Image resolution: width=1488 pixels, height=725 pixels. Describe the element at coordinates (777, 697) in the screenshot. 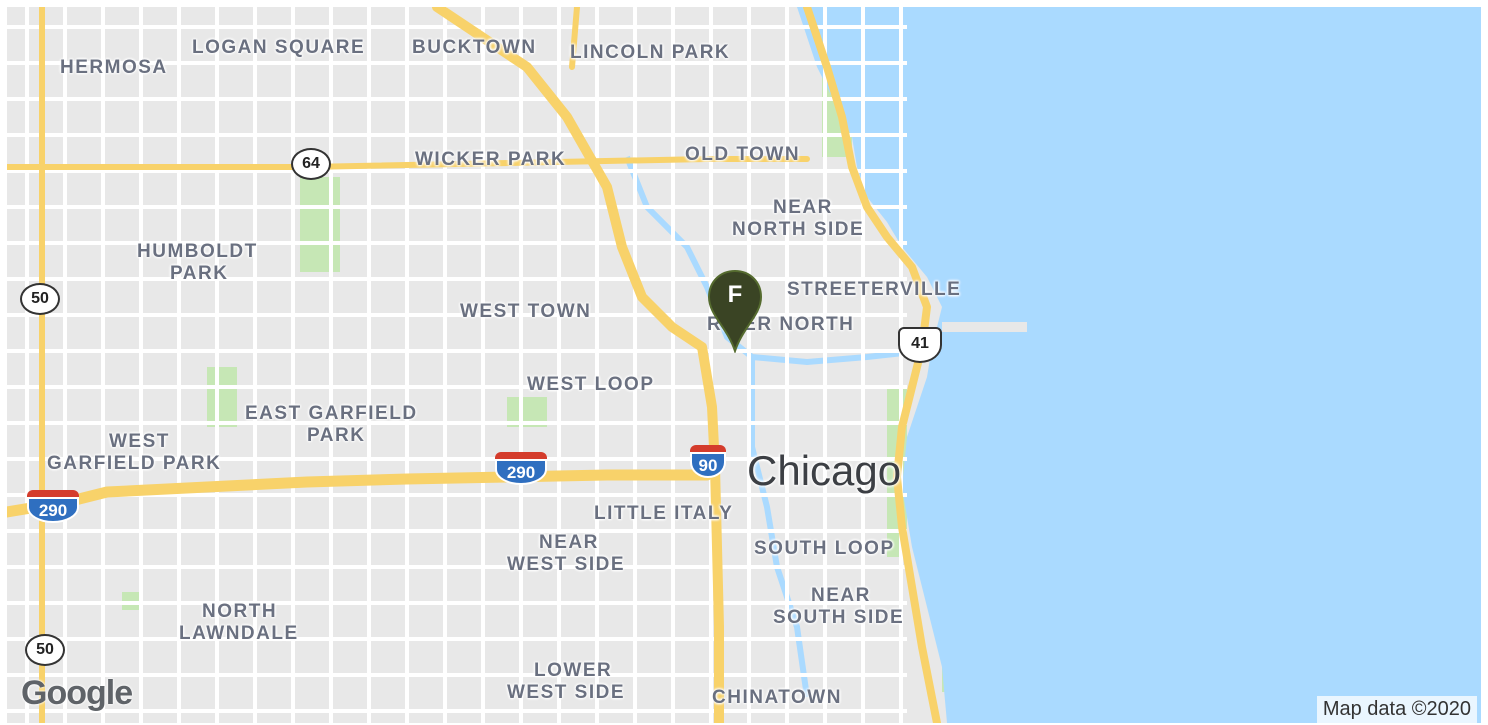

I see `label-chinatown: CHINATOWN` at that location.